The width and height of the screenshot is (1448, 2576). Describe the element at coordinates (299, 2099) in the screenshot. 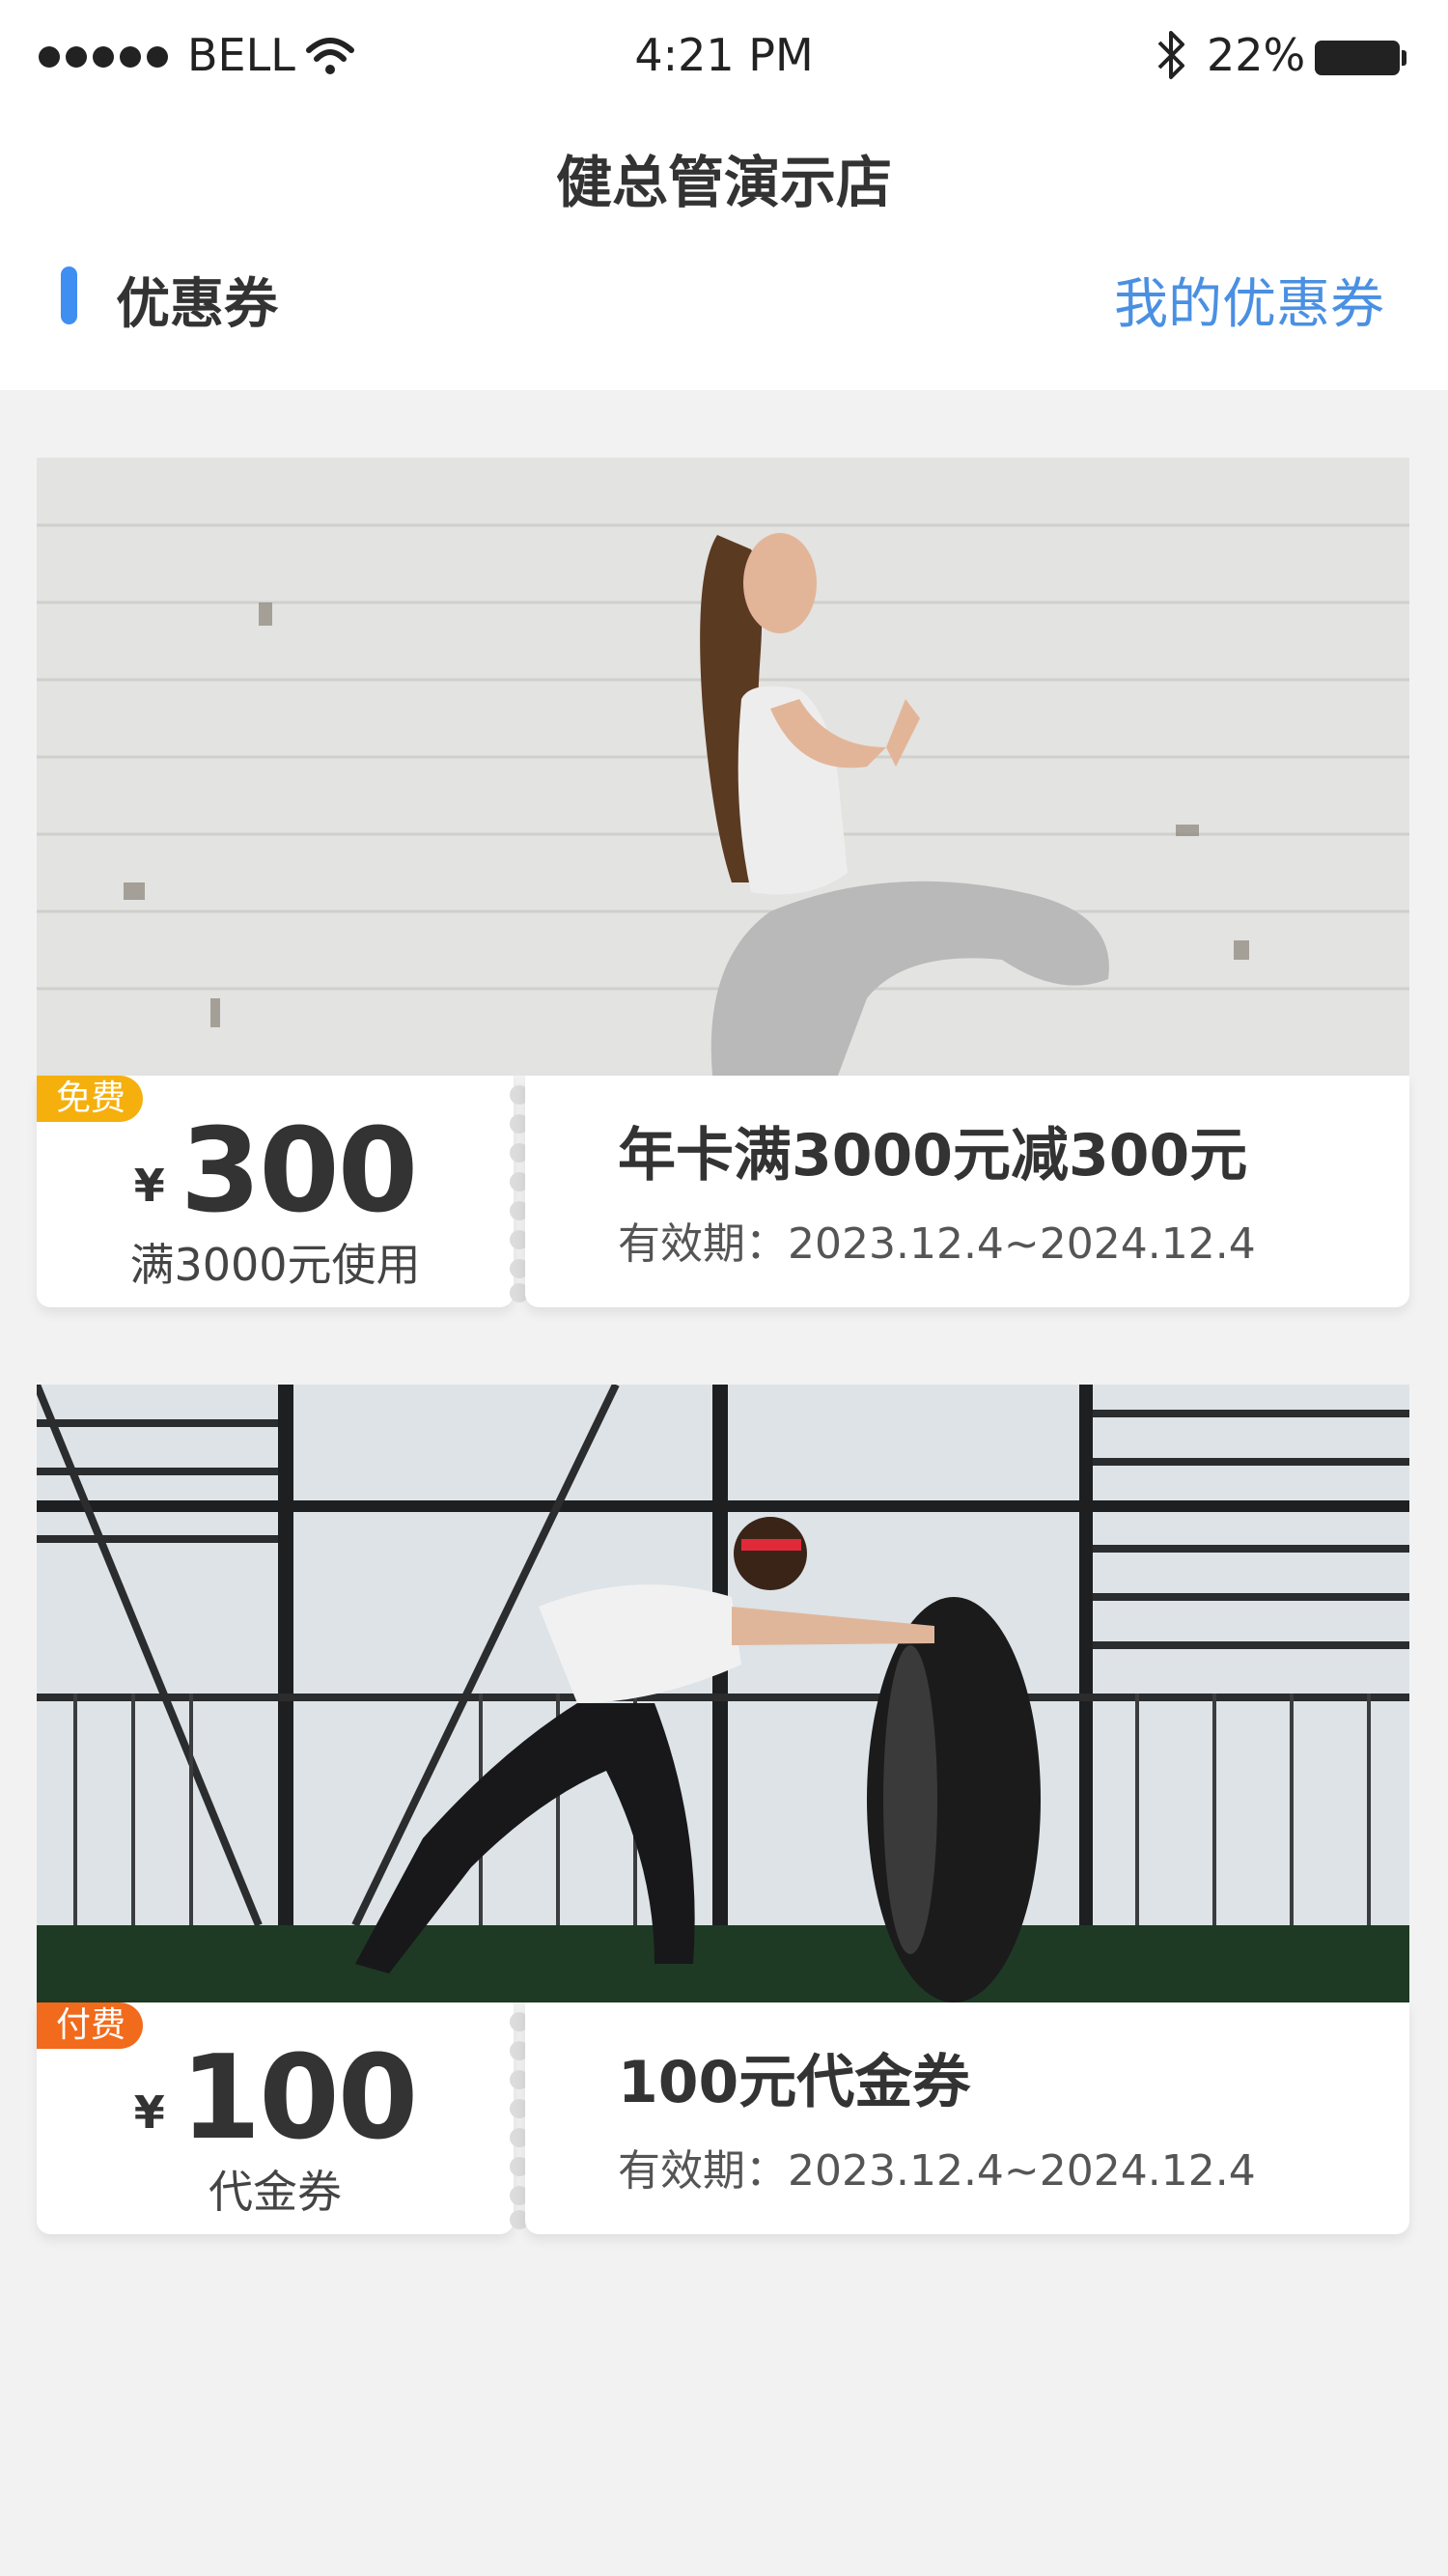

I see `coupon-amount: 100` at that location.